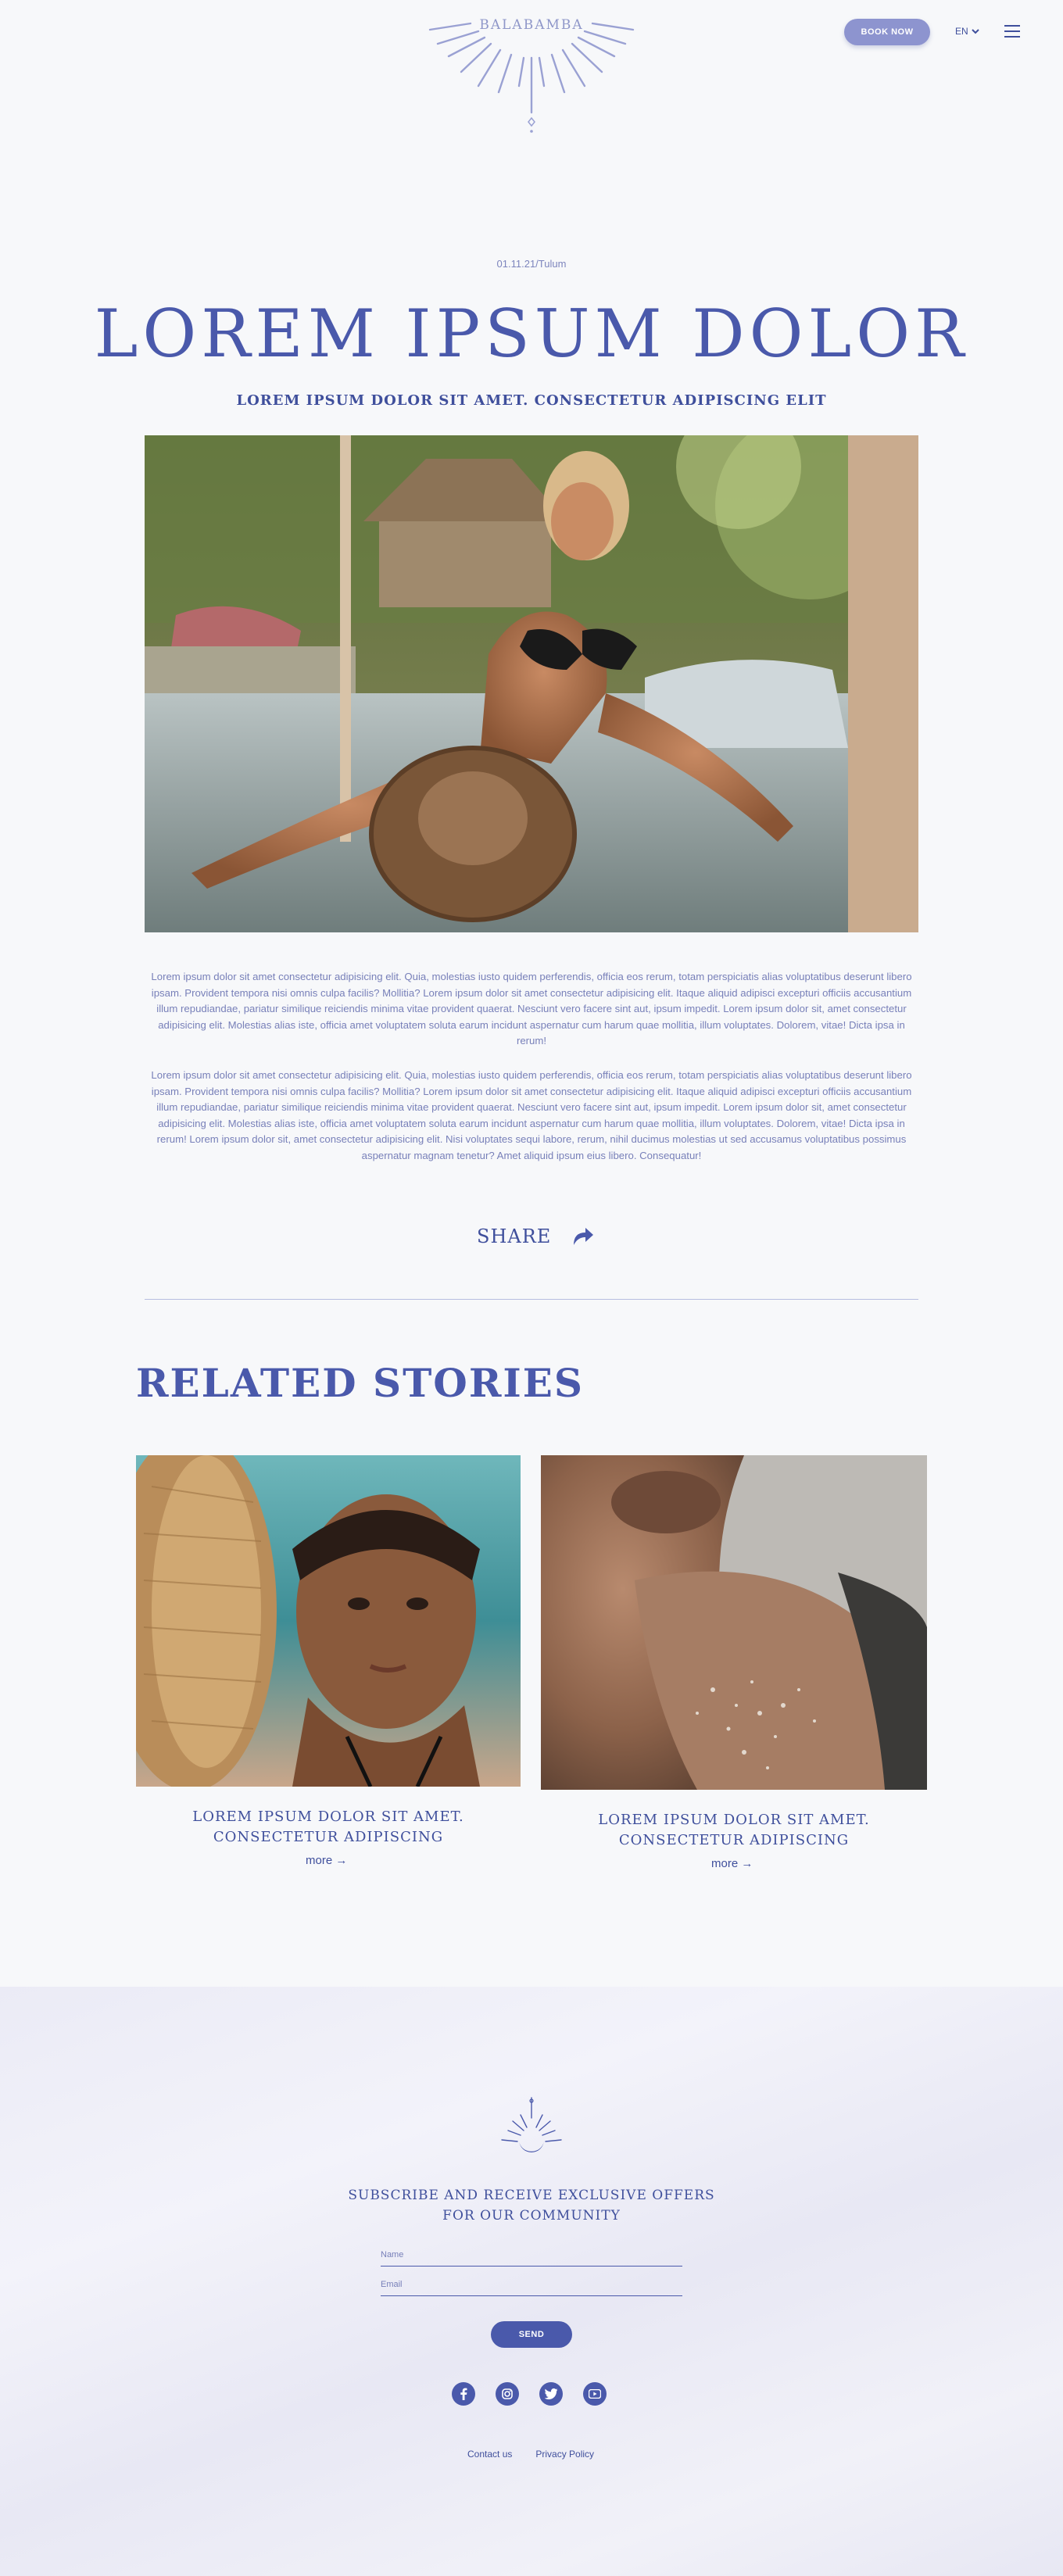  I want to click on social-links, so click(529, 2394).